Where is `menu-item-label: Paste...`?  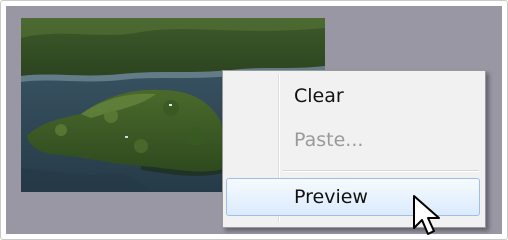
menu-item-label: Paste... is located at coordinates (329, 140).